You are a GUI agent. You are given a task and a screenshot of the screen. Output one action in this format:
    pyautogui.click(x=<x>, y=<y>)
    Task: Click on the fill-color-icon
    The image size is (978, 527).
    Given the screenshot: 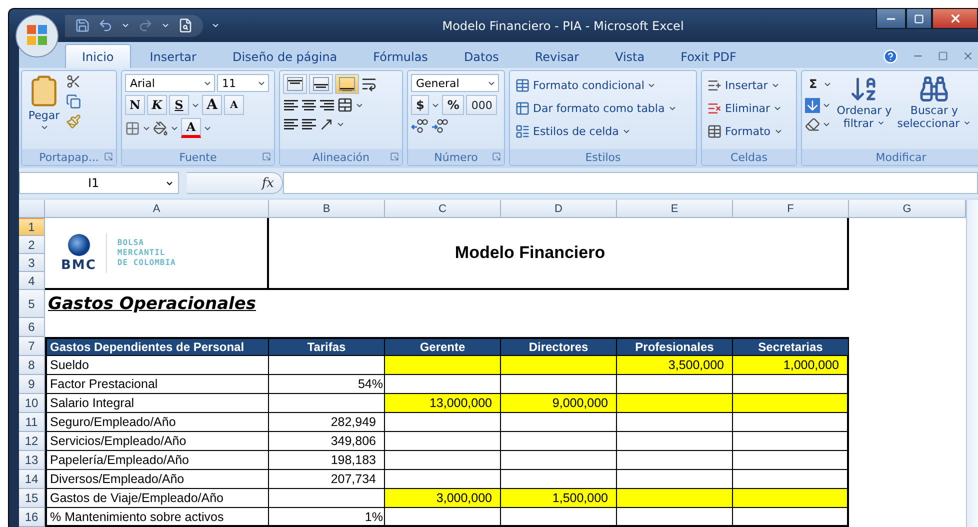 What is the action you would take?
    pyautogui.click(x=160, y=128)
    